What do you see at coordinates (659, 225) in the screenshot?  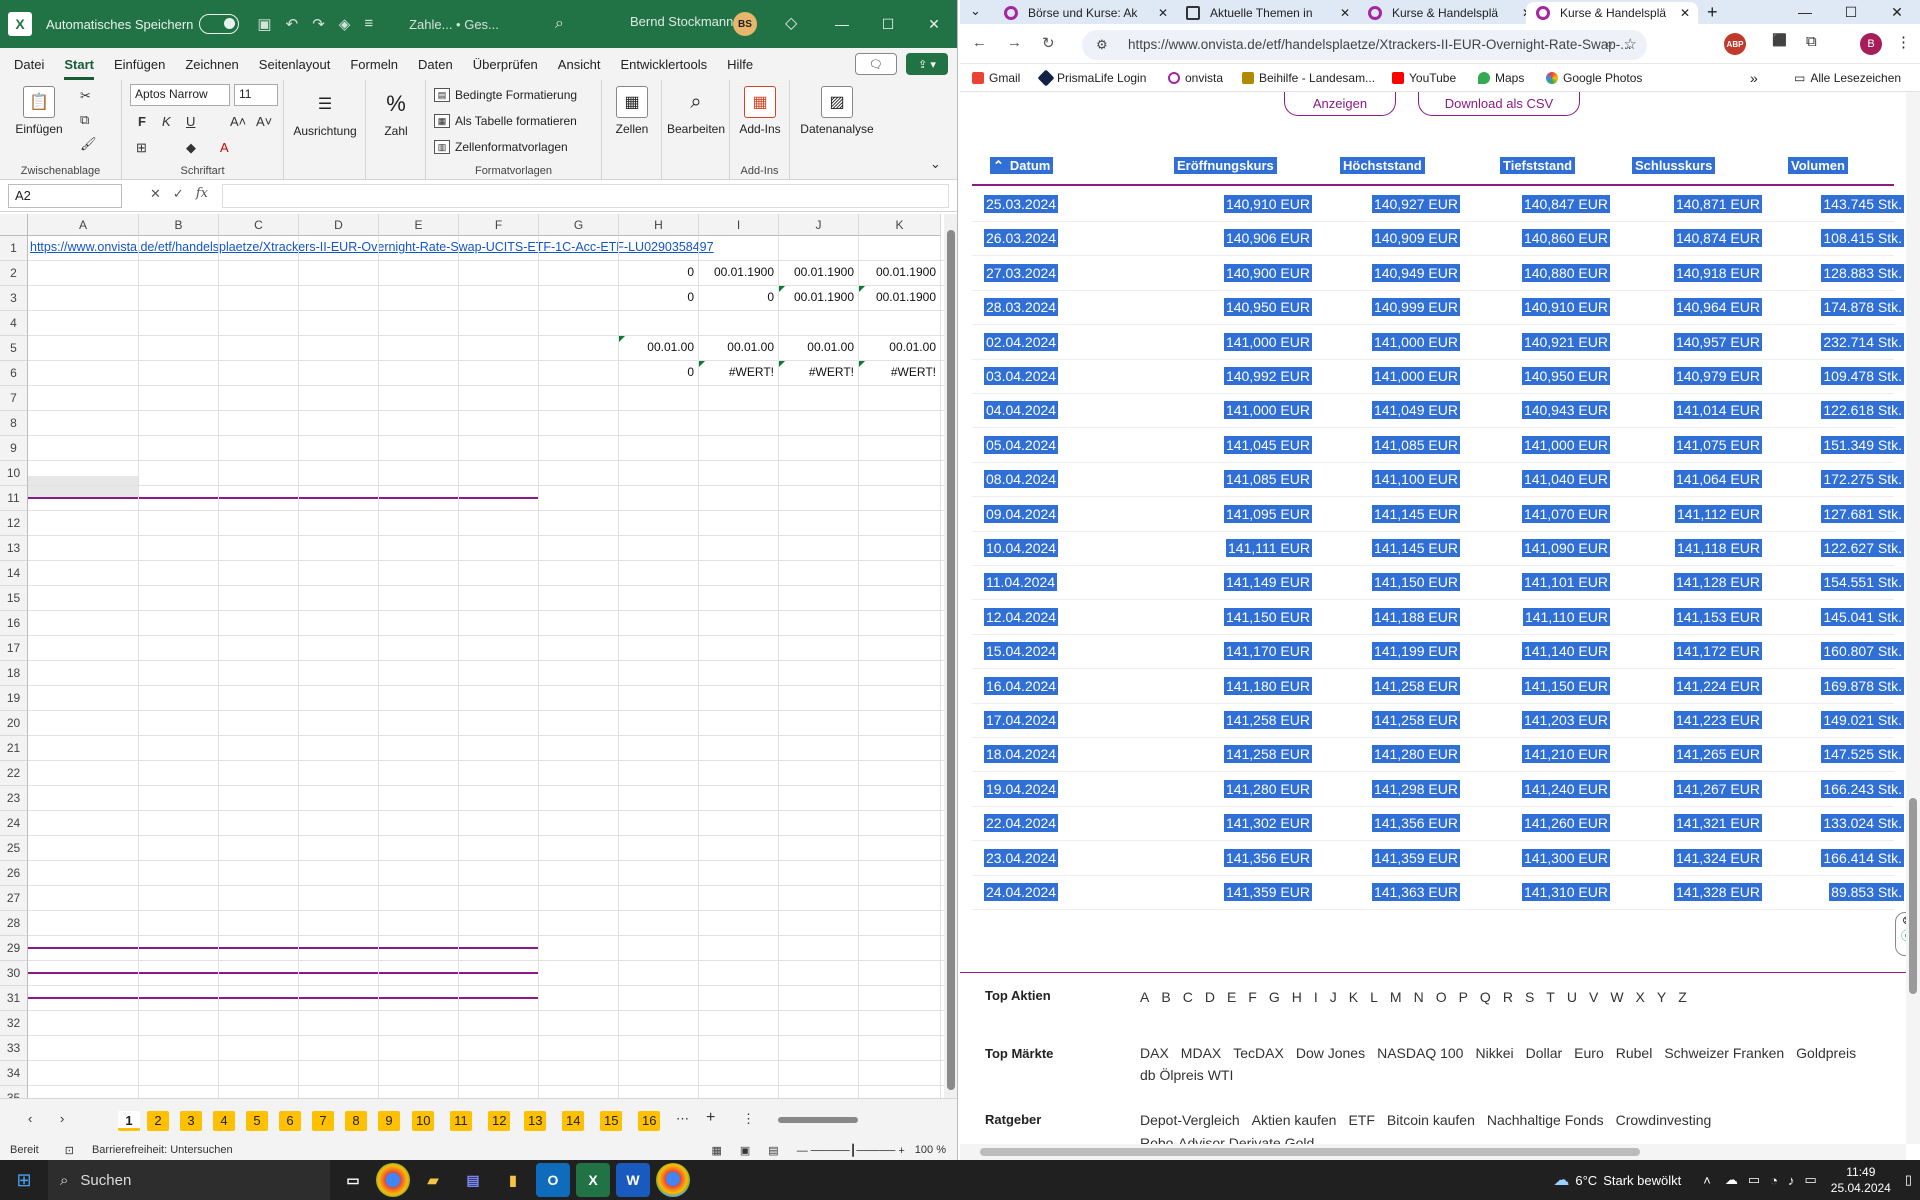 I see `column-header-h: H` at bounding box center [659, 225].